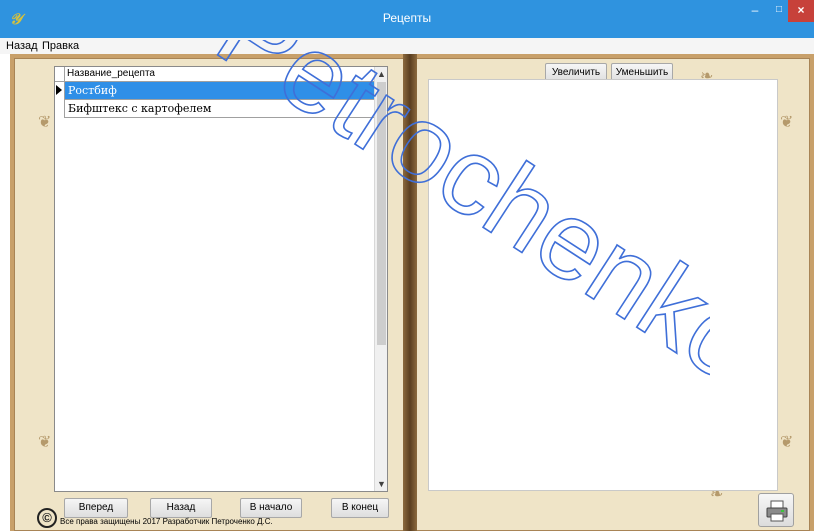 This screenshot has width=814, height=531. I want to click on grid-header: Название_рецепта, so click(214, 74).